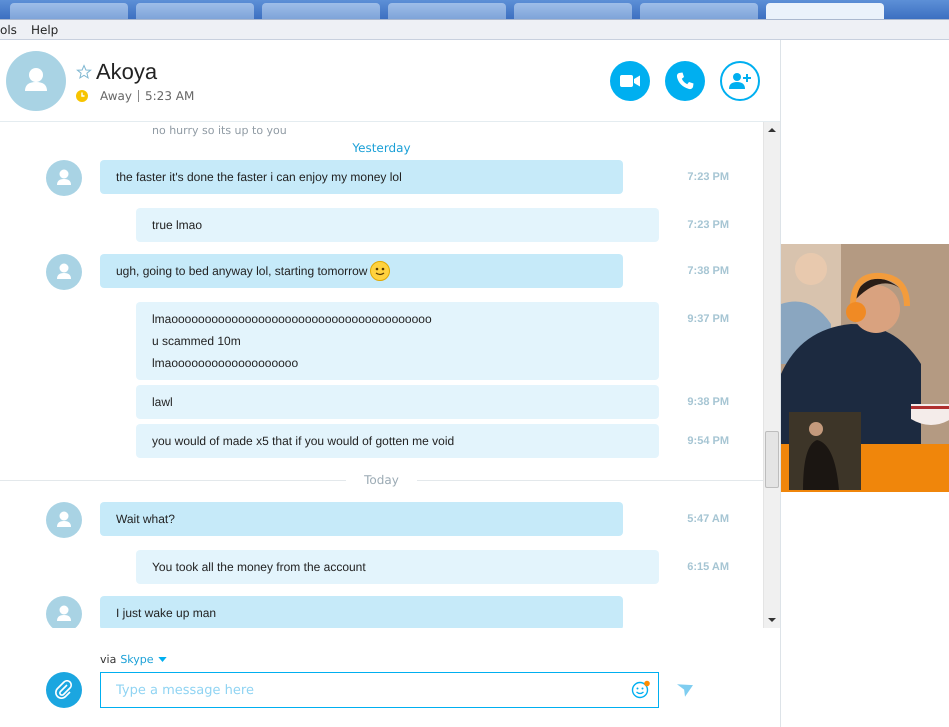 This screenshot has height=727, width=949. Describe the element at coordinates (116, 95) in the screenshot. I see `status-text: Away` at that location.